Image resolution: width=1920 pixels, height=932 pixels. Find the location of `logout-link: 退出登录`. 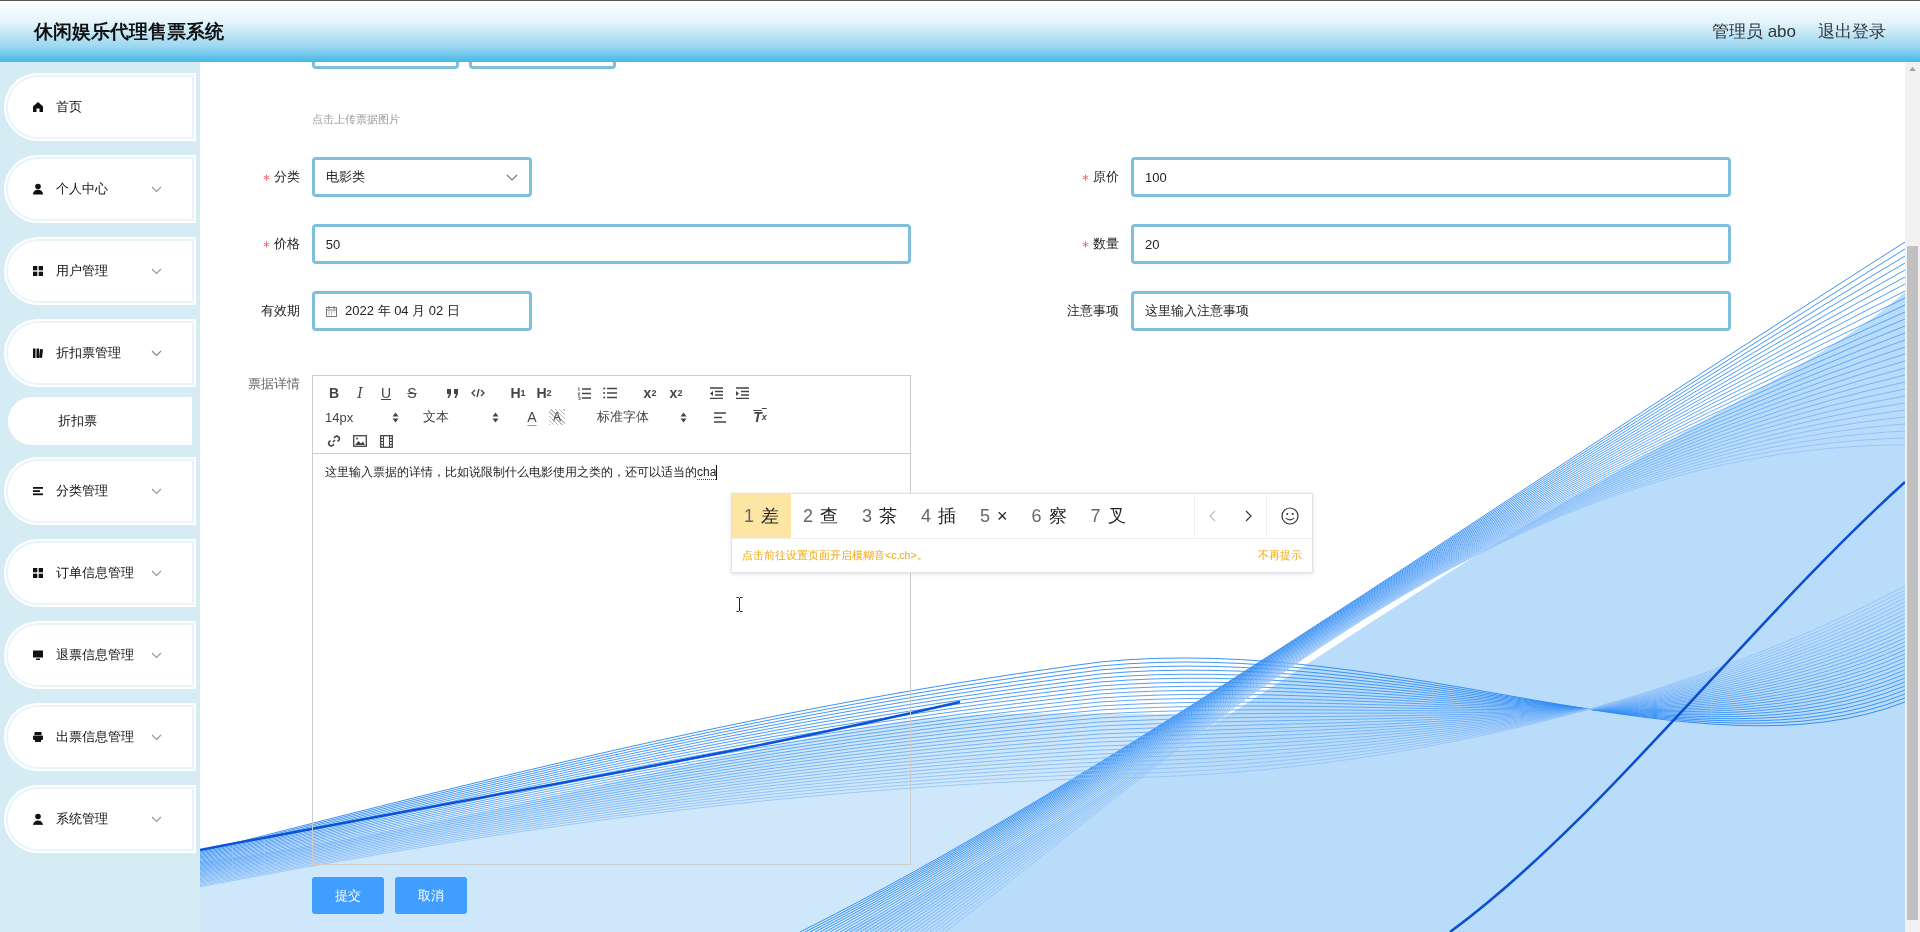

logout-link: 退出登录 is located at coordinates (1852, 31).